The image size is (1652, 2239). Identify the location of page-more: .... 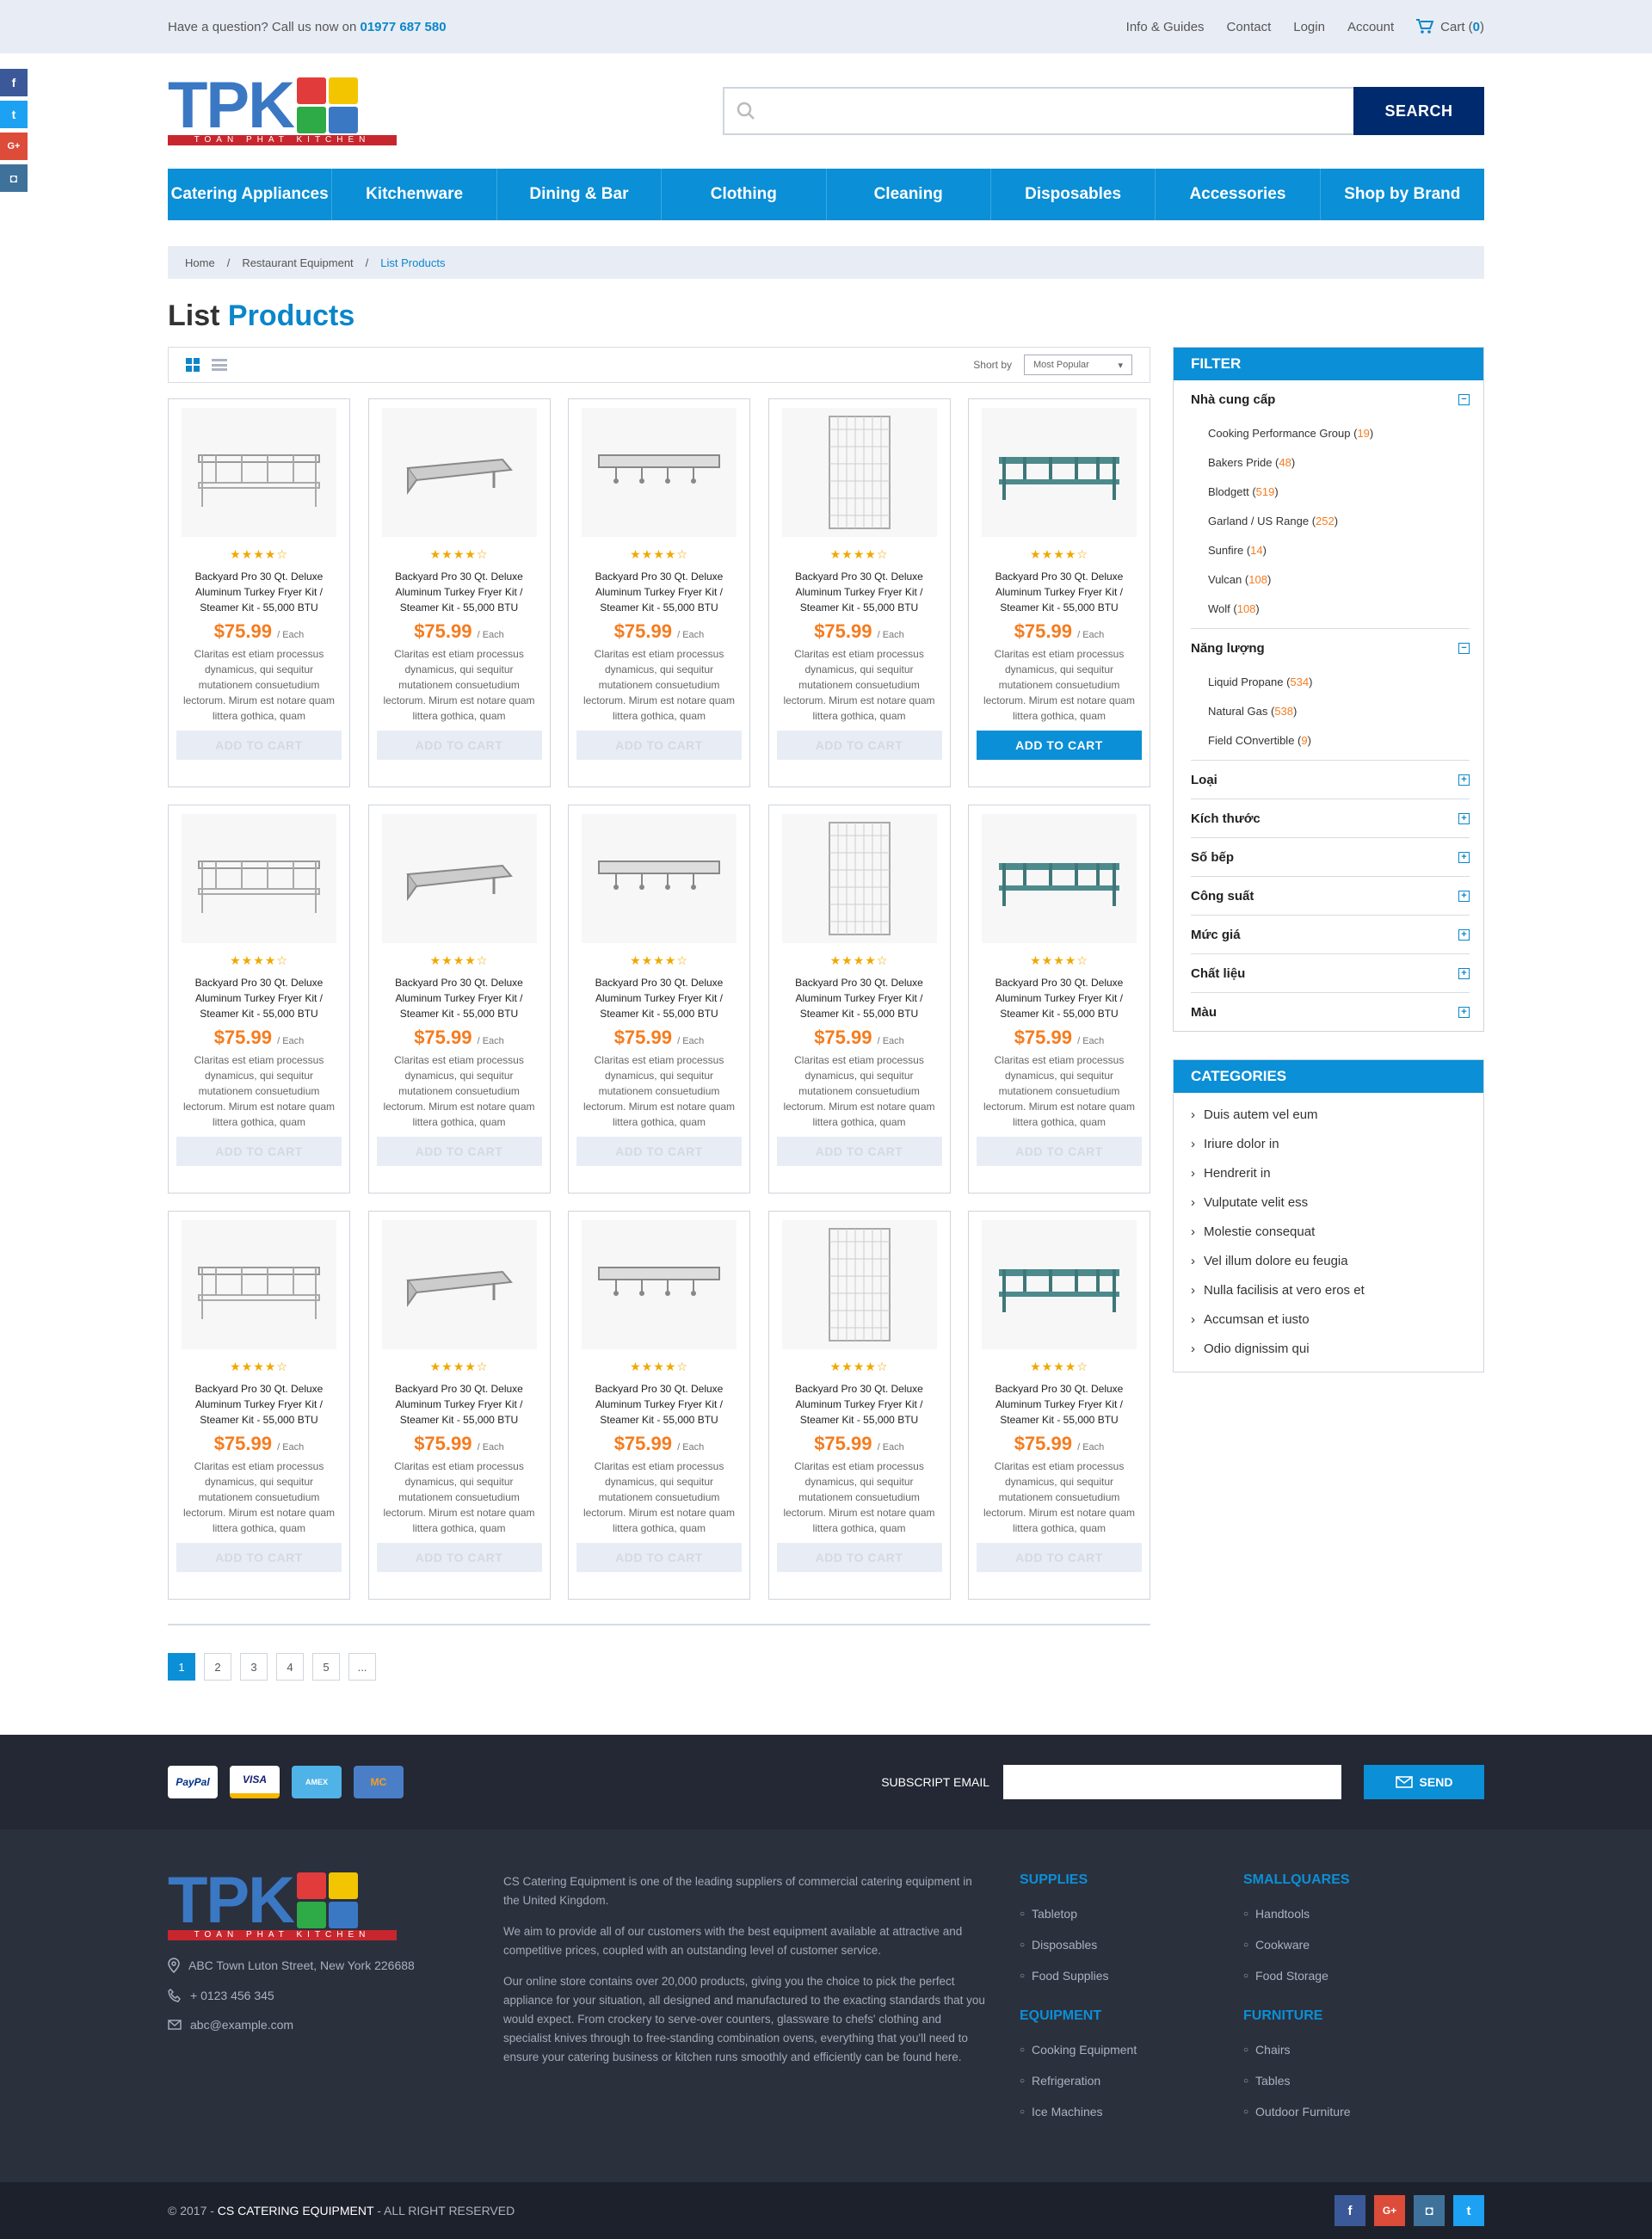
(362, 1667).